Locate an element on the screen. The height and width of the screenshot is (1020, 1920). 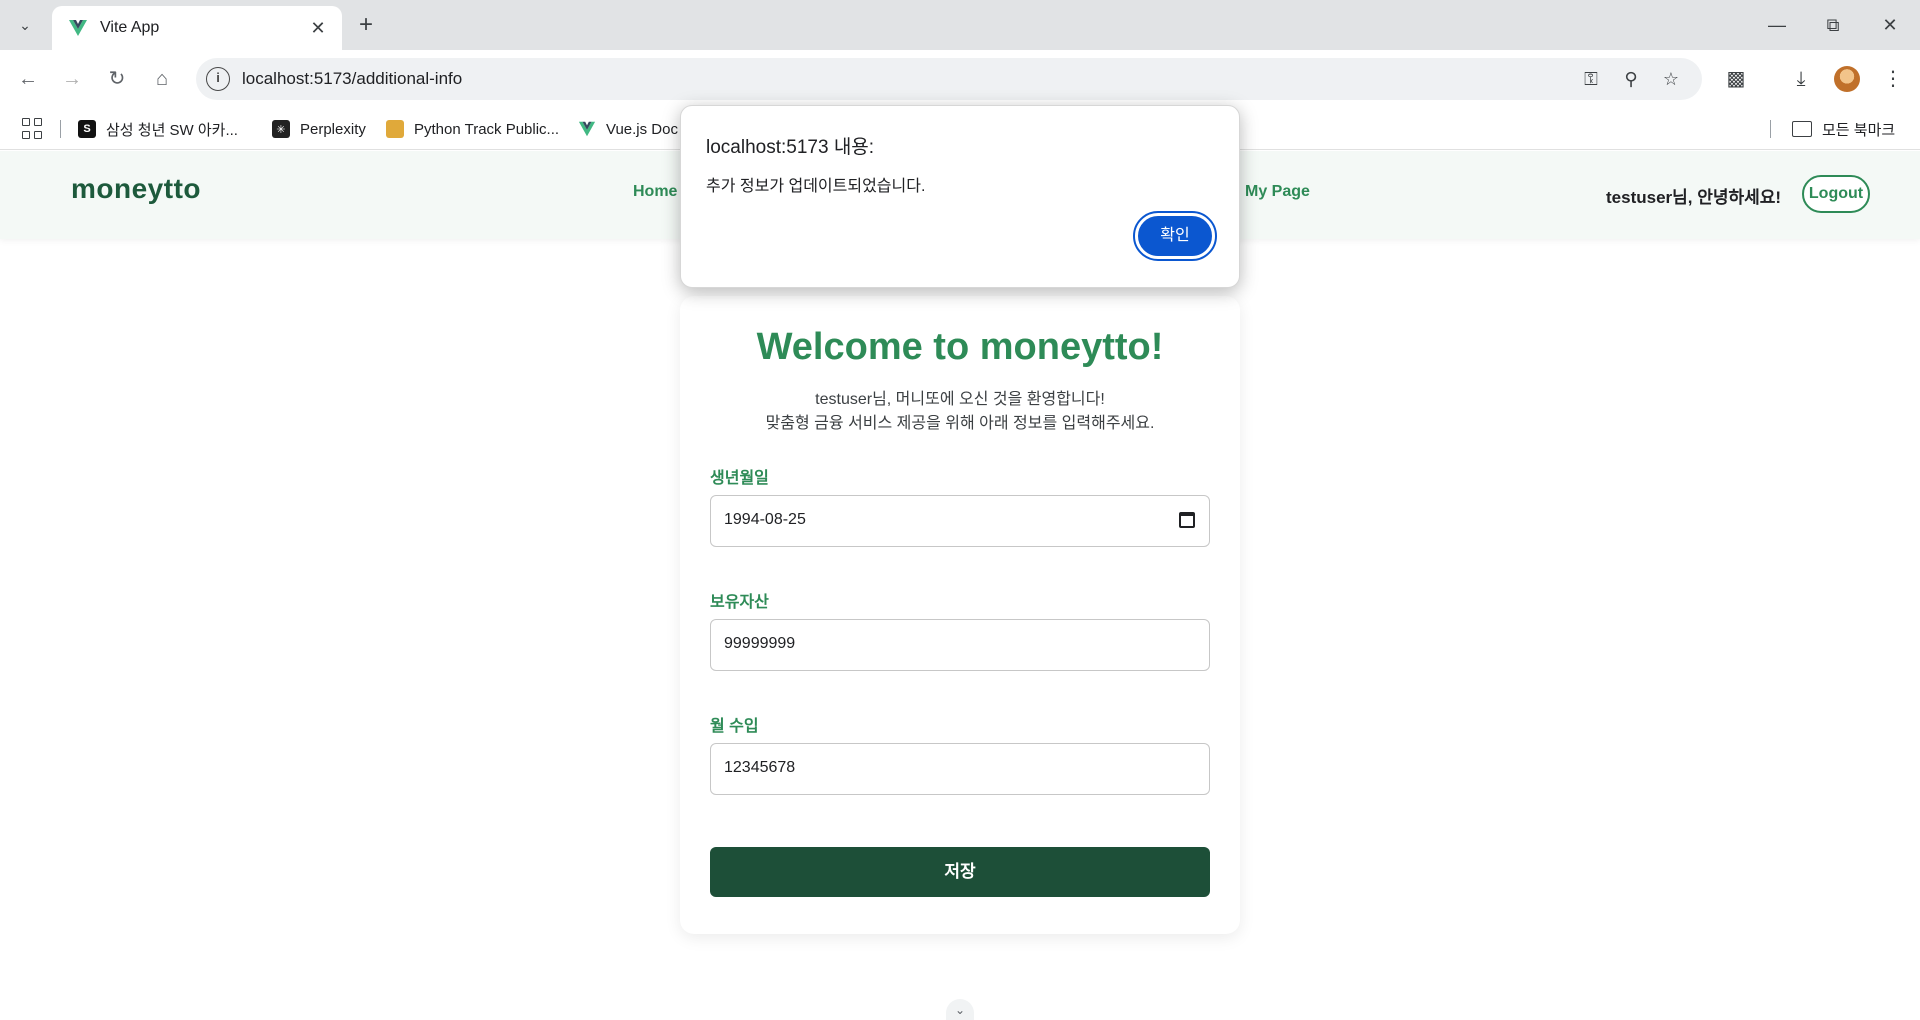
birth-date-label: 생년월일 is located at coordinates (739, 478).